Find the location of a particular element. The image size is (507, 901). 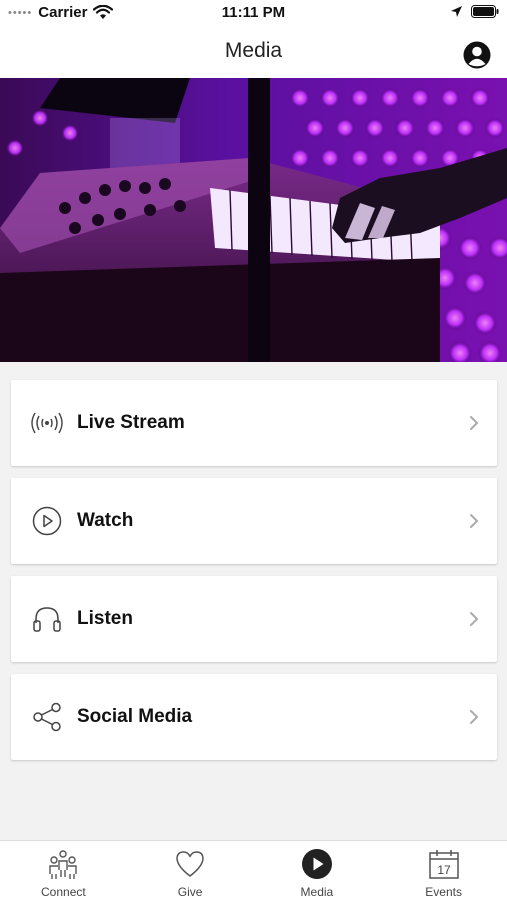

heart-icon is located at coordinates (190, 864).